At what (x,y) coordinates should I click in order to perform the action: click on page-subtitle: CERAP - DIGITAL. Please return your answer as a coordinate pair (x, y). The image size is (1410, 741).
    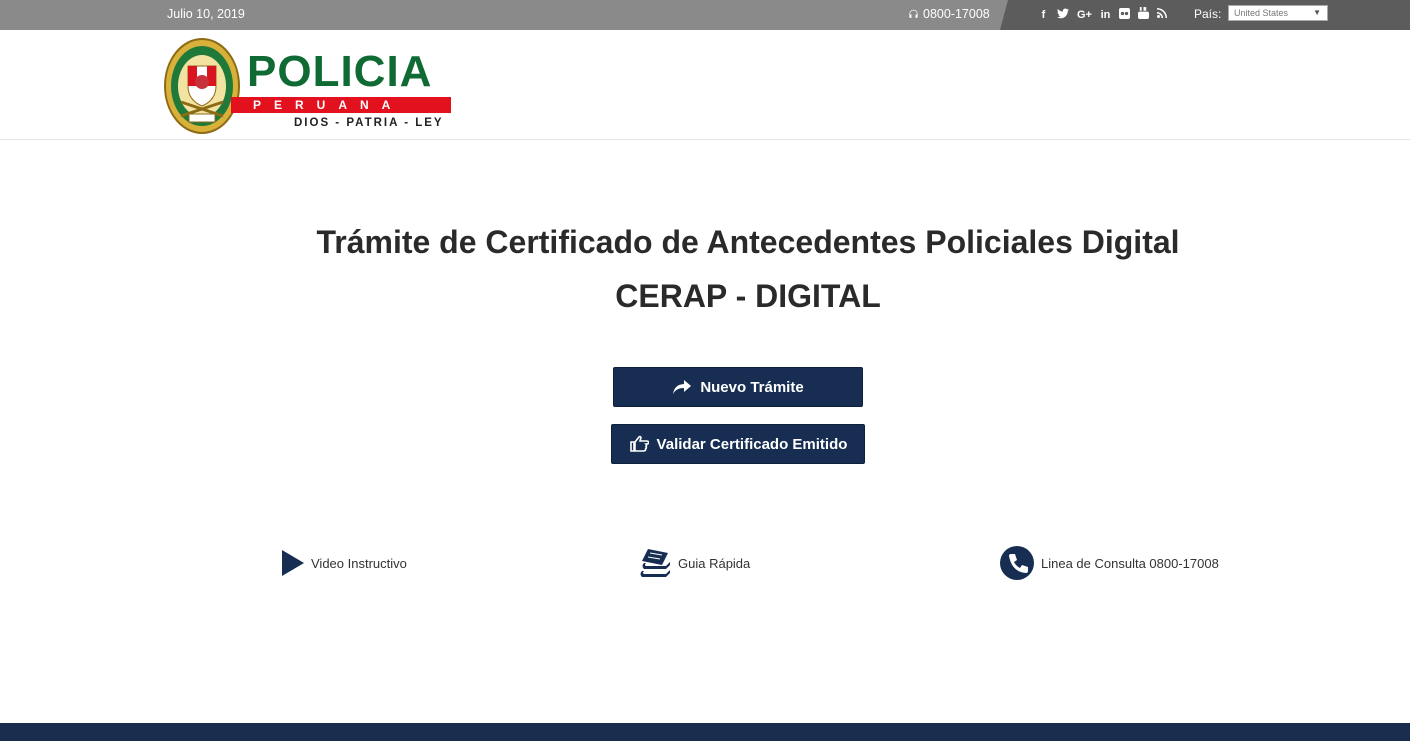
    Looking at the image, I should click on (748, 296).